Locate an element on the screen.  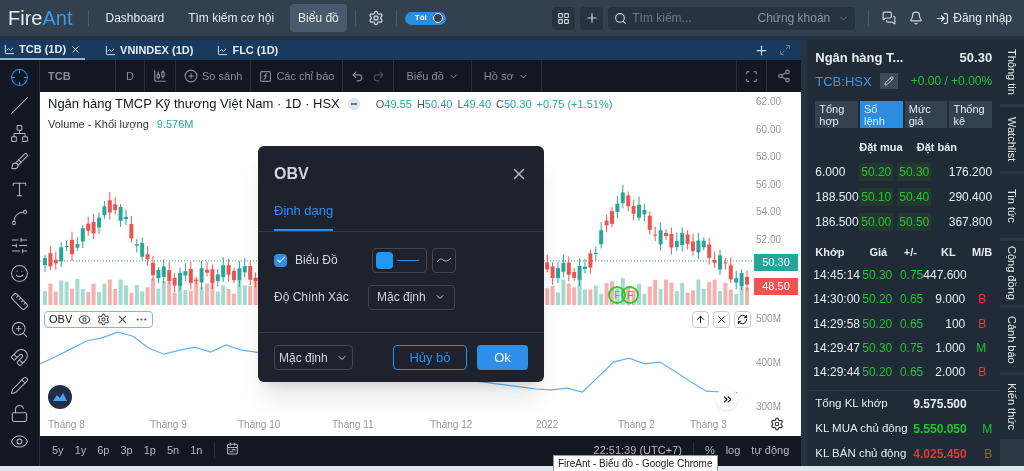
side-tab: Cảnh báo is located at coordinates (1012, 340).